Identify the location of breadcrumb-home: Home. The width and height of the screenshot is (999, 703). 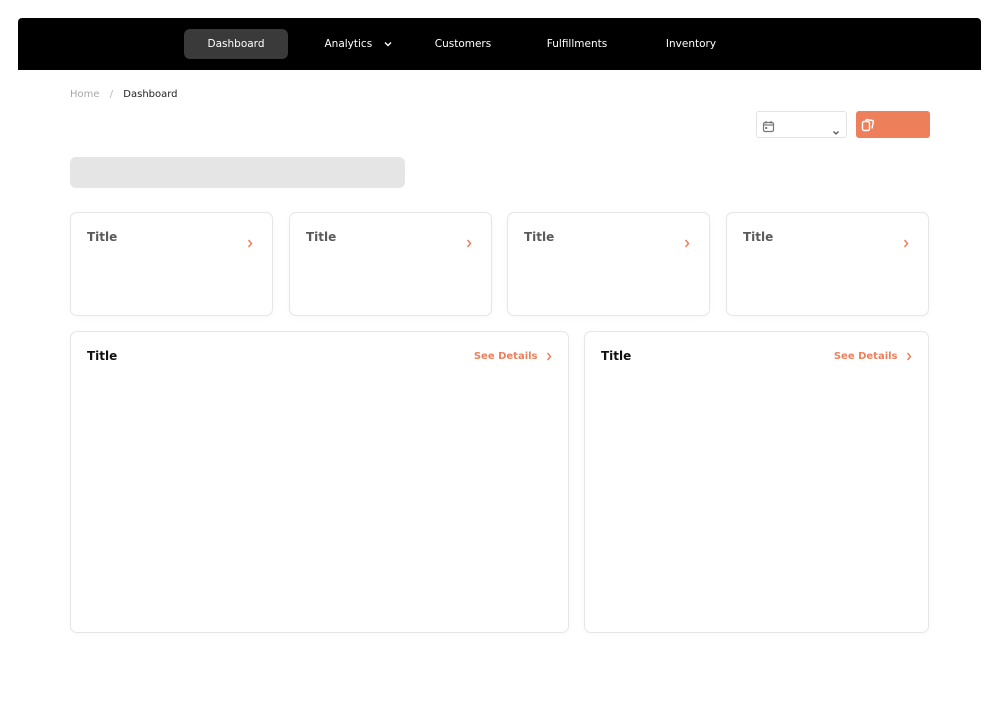
(85, 94).